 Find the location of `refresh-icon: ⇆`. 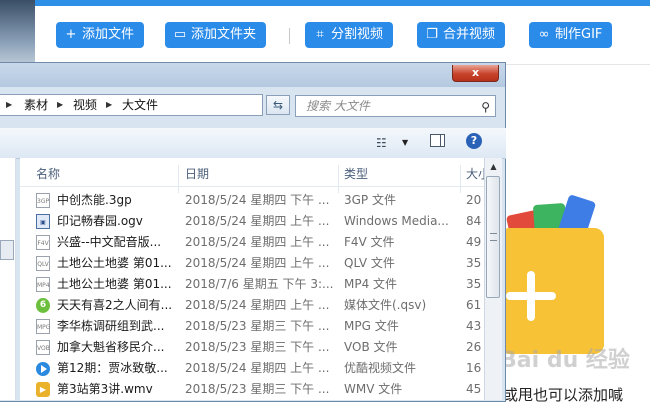

refresh-icon: ⇆ is located at coordinates (278, 105).